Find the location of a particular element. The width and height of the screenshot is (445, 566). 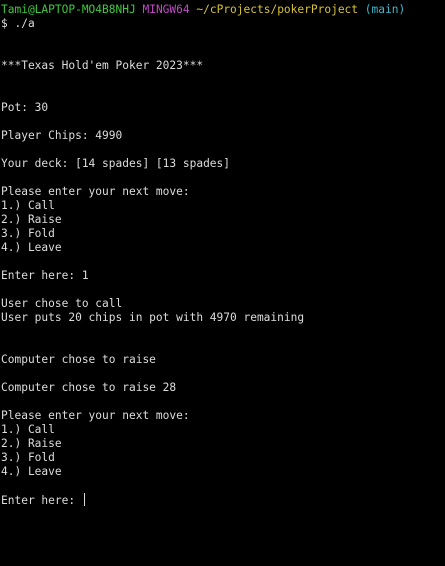

pot-line: Pot: 30 is located at coordinates (25, 107).